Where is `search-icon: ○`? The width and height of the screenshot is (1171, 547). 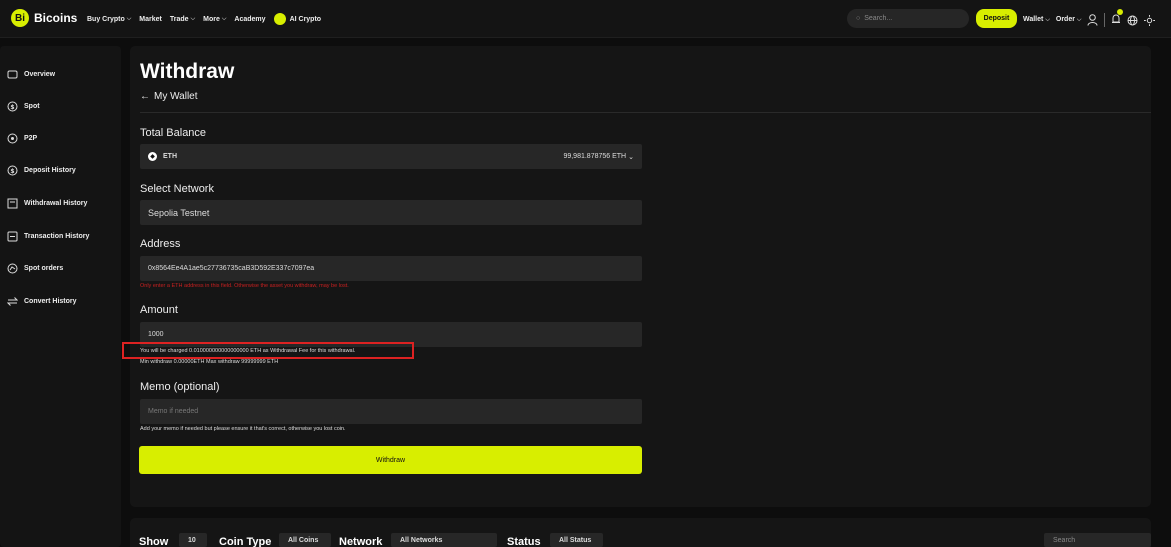
search-icon: ○ is located at coordinates (858, 18).